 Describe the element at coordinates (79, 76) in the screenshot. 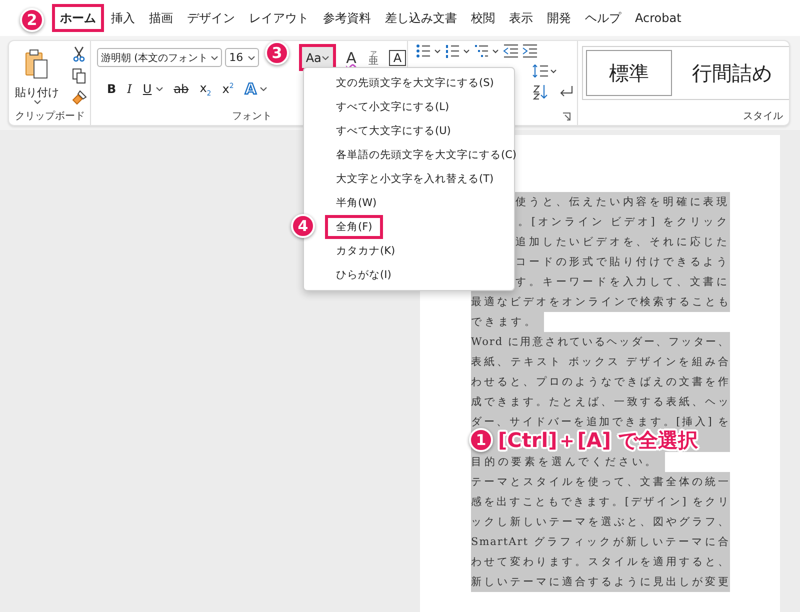

I see `copy-icon` at that location.